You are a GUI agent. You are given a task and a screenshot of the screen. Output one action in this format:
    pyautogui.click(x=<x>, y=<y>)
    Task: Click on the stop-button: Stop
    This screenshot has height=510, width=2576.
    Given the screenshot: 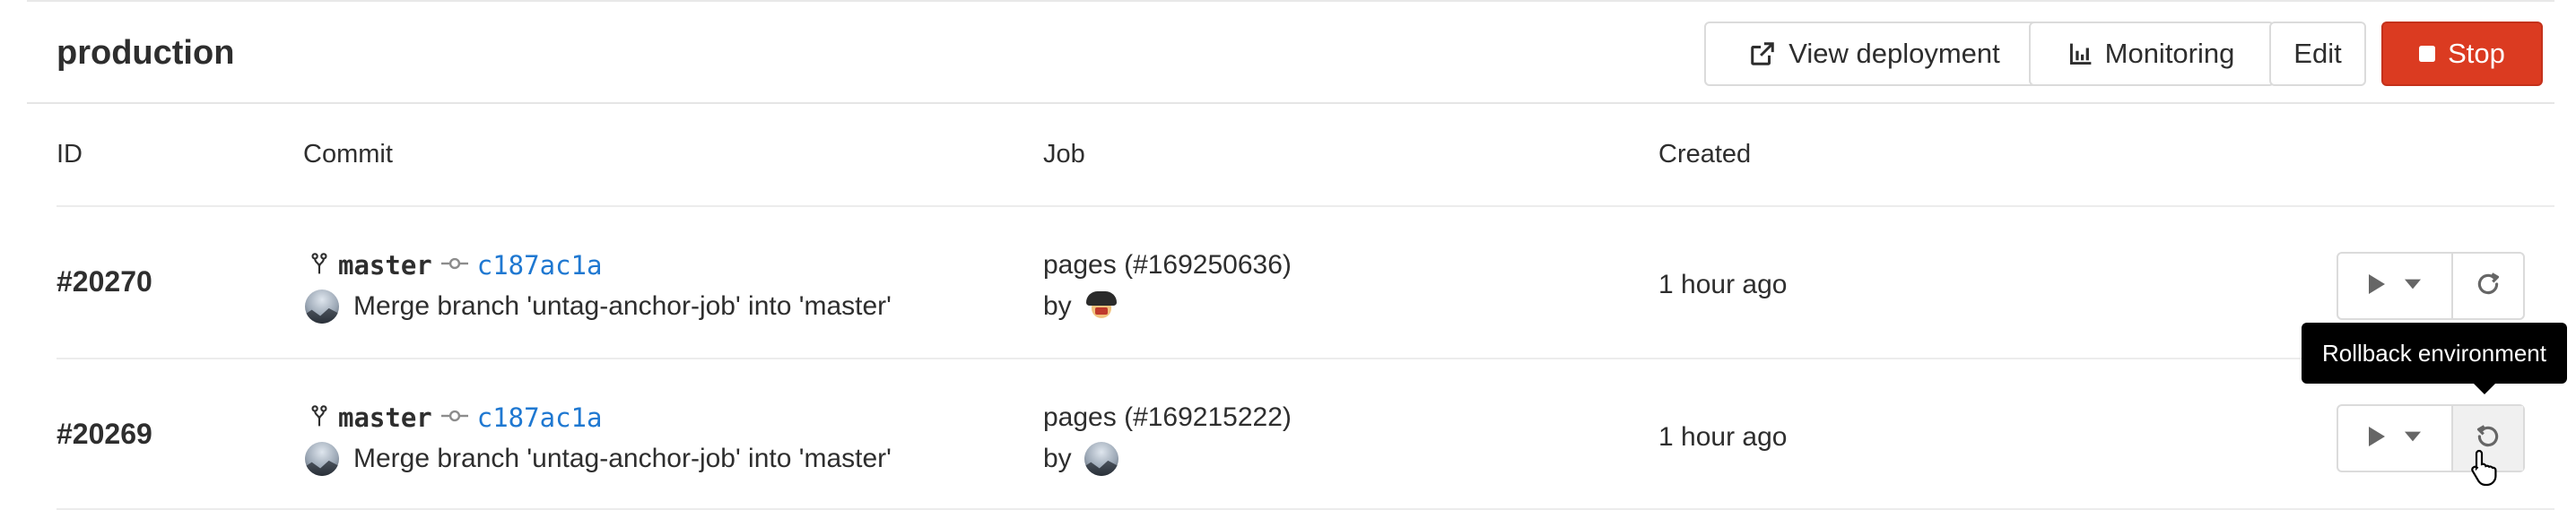 What is the action you would take?
    pyautogui.click(x=2462, y=54)
    